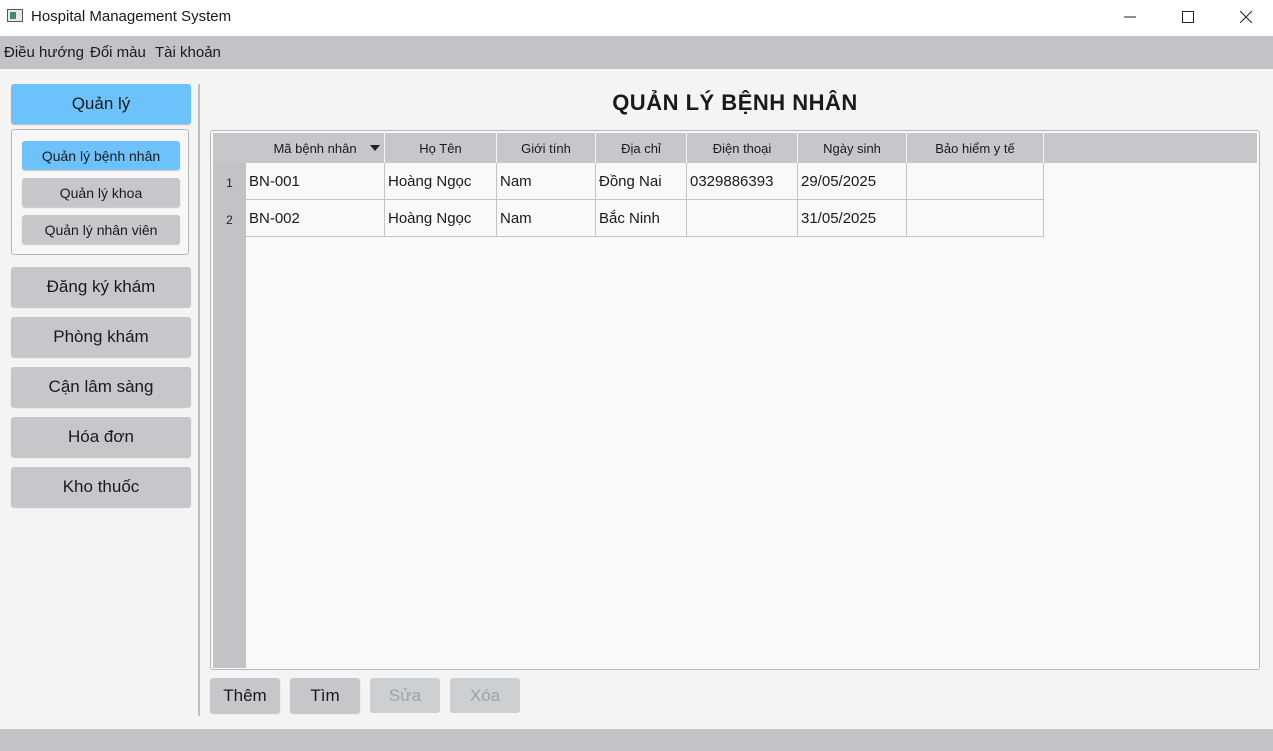 This screenshot has width=1273, height=751. What do you see at coordinates (101, 155) in the screenshot?
I see `manage-patients-button: Quản lý bệnh nhân` at bounding box center [101, 155].